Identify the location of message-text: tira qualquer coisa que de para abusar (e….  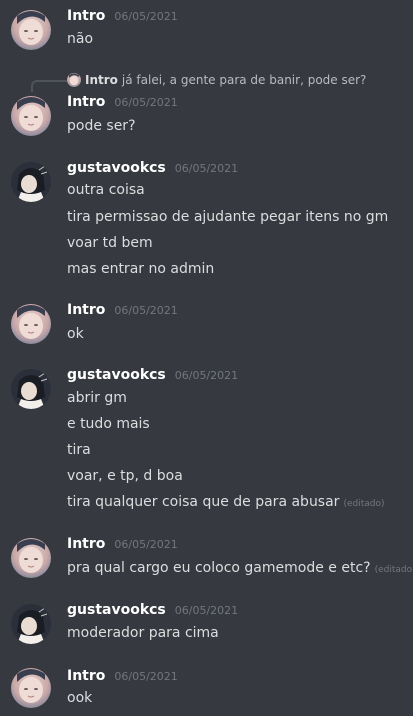
(226, 503).